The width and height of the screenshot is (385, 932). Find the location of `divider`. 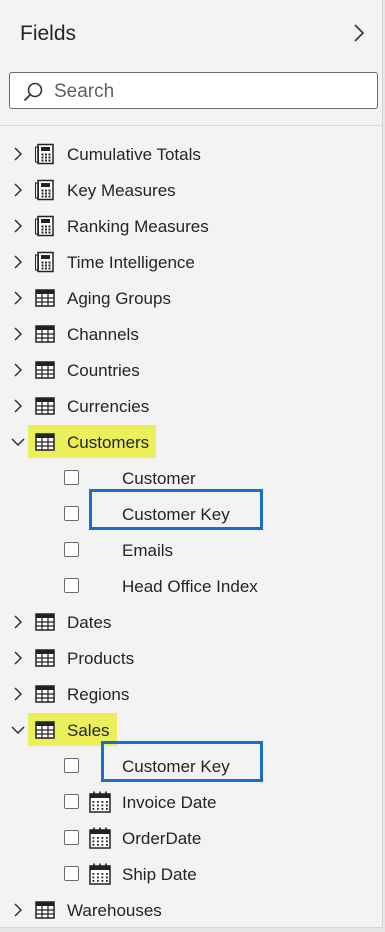

divider is located at coordinates (191, 125).